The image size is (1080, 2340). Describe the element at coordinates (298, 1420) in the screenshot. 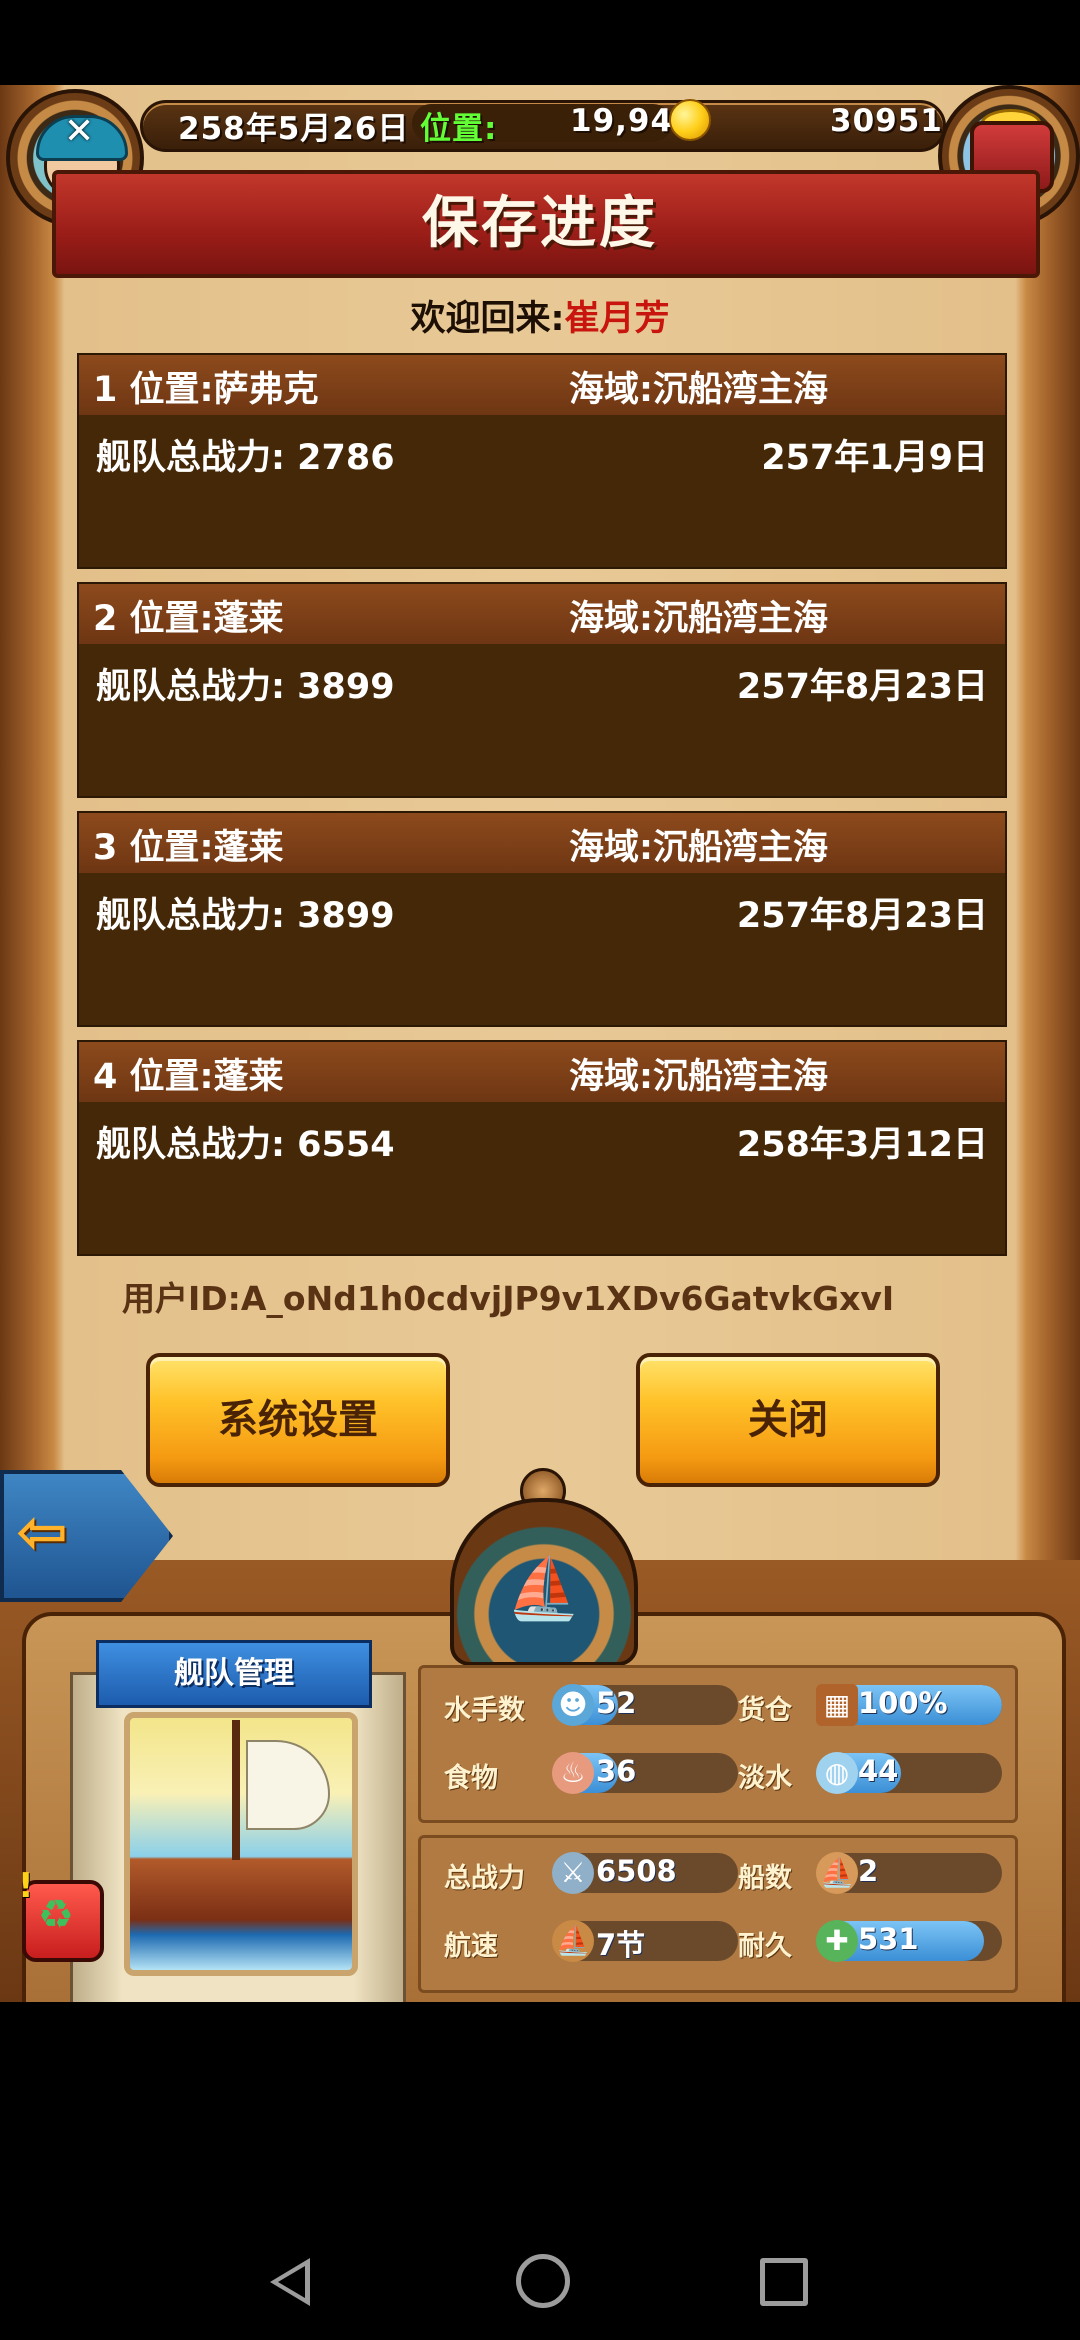

I see `system-settings-button: 系统设置` at that location.